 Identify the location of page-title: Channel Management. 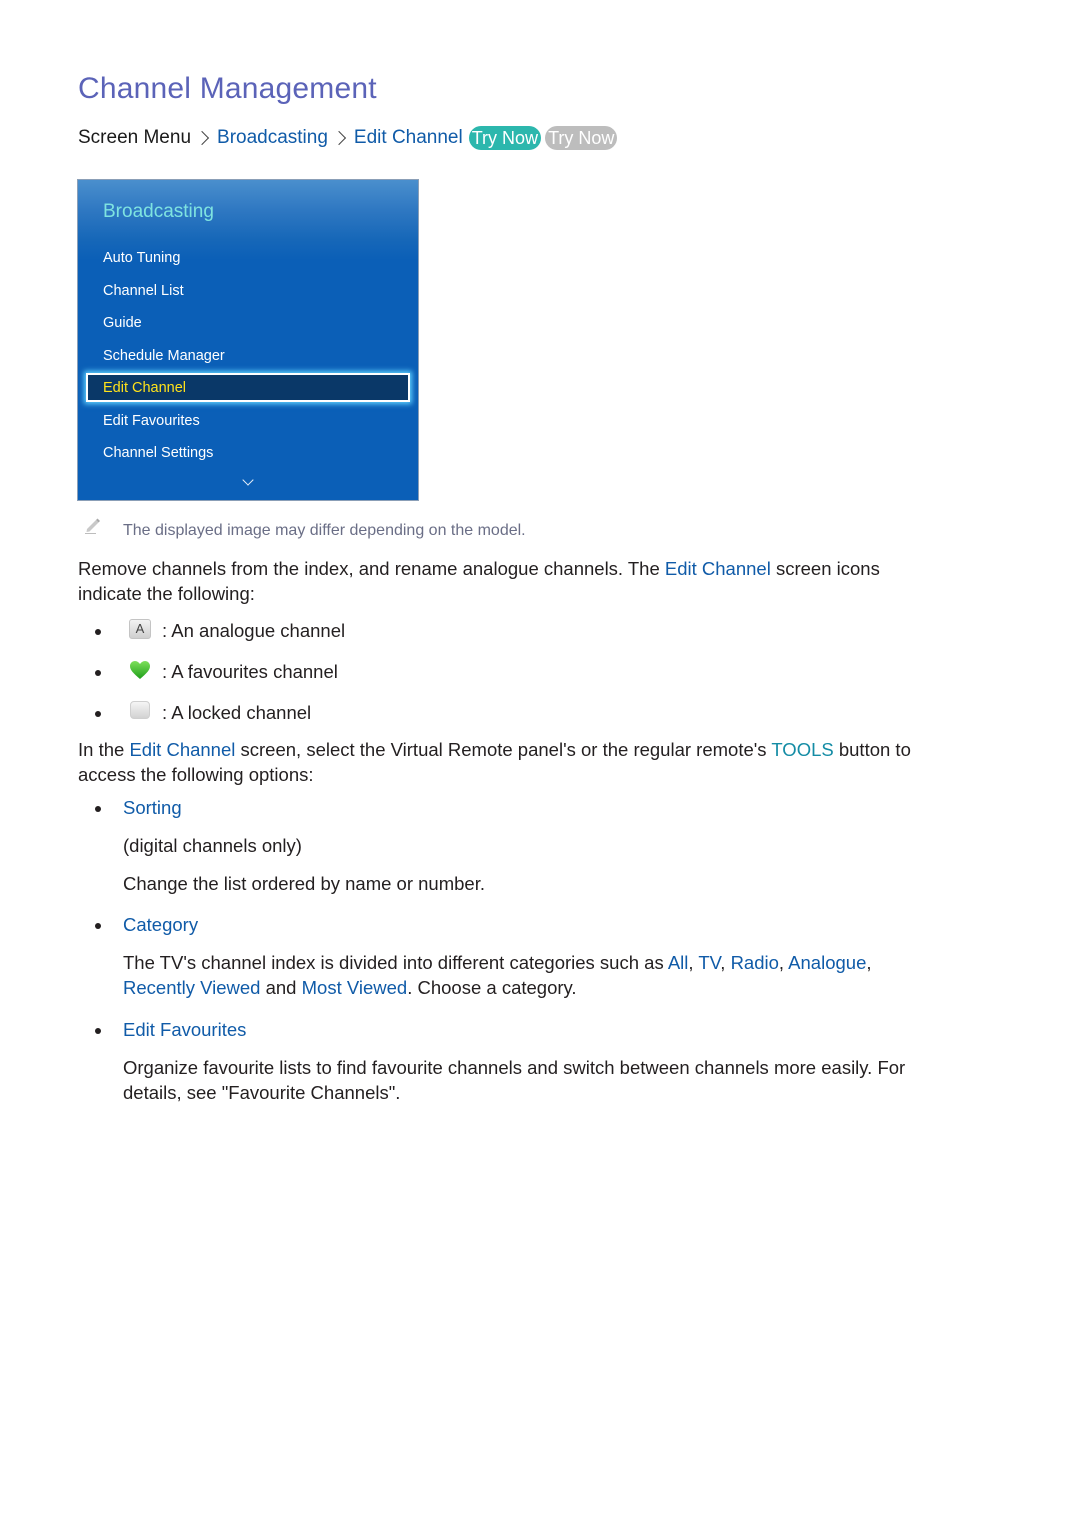
(227, 88).